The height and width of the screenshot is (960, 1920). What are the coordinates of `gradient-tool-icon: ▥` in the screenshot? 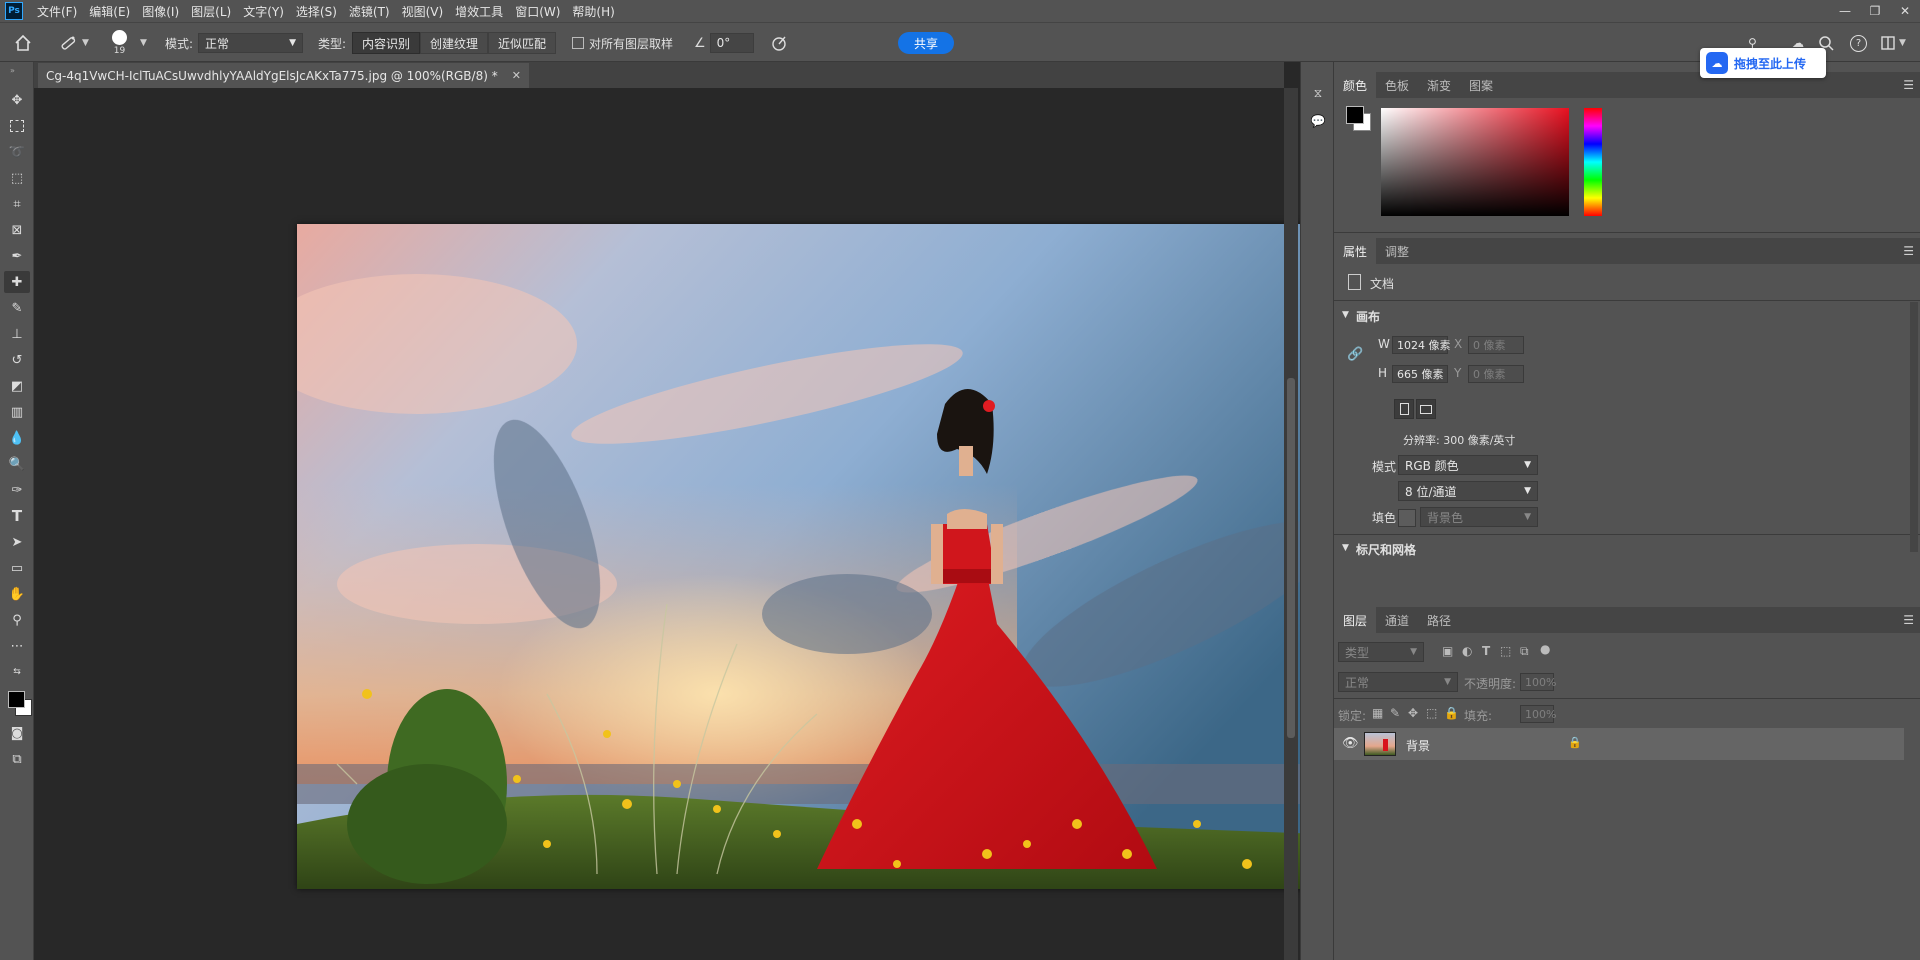 It's located at (17, 412).